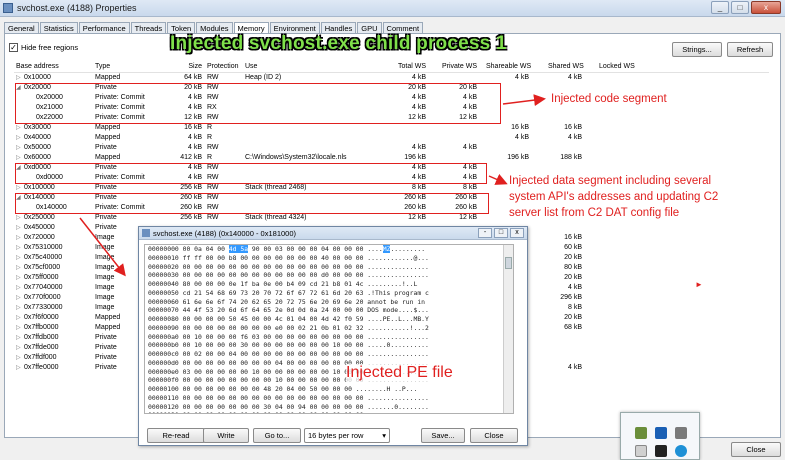  I want to click on close-button: Close, so click(756, 449).